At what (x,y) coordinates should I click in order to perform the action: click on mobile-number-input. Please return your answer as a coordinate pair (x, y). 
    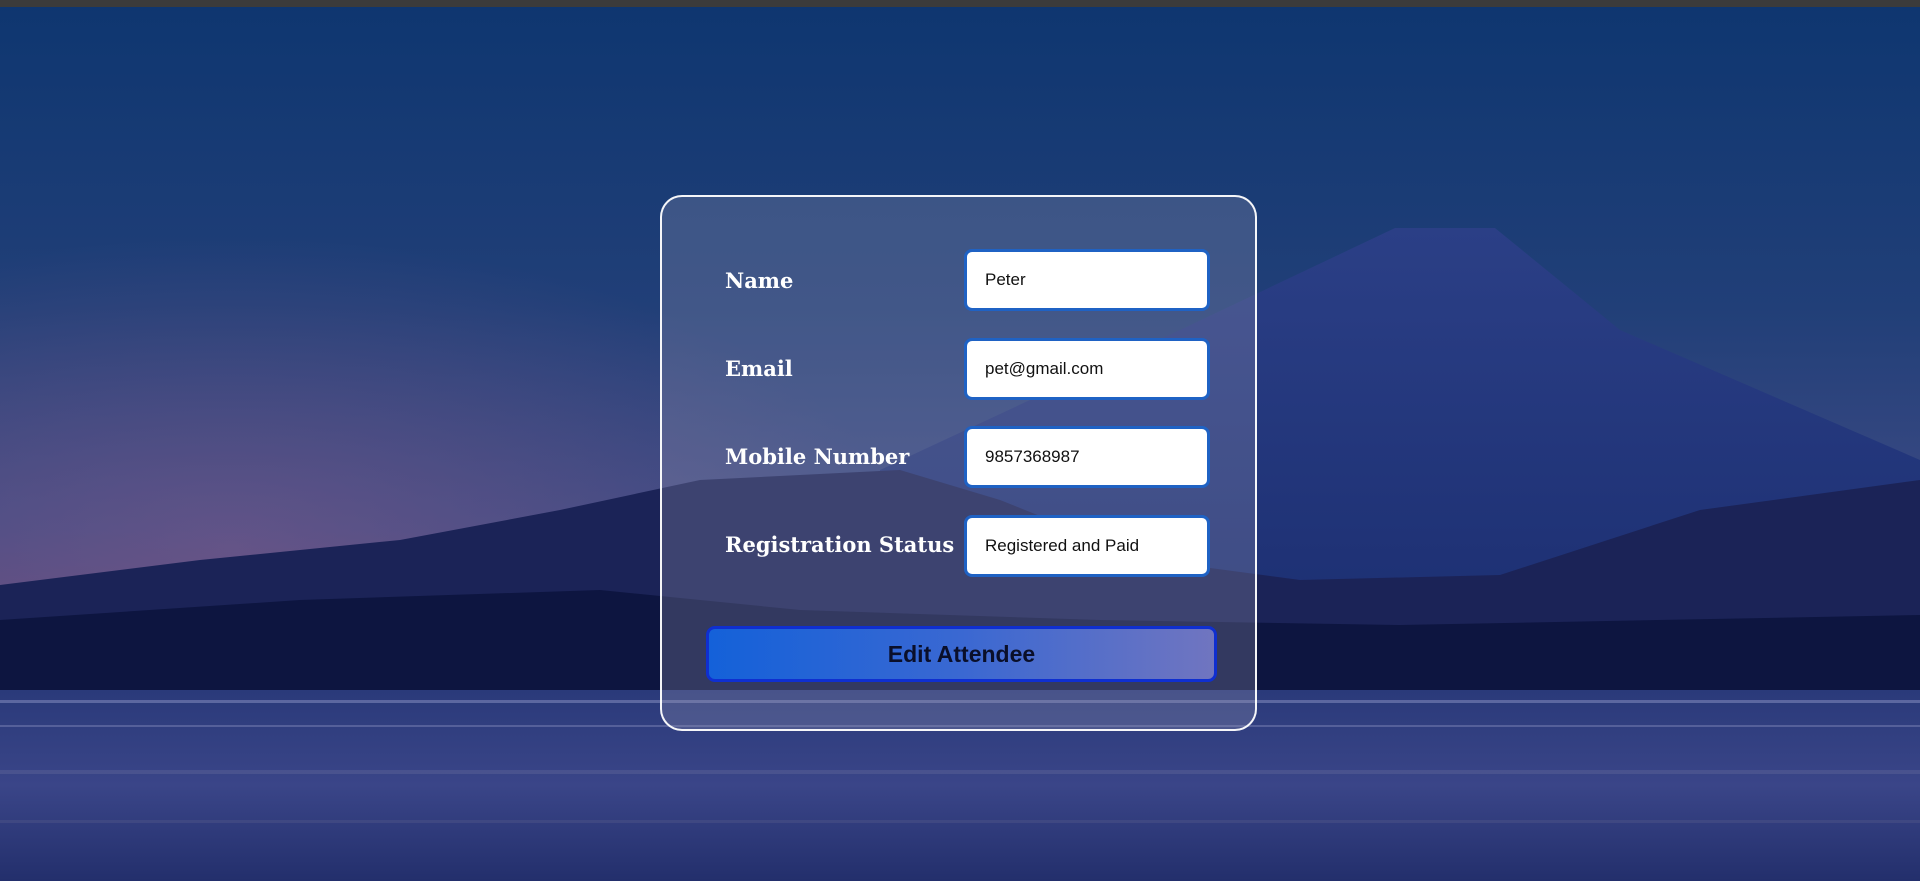
    Looking at the image, I should click on (1087, 457).